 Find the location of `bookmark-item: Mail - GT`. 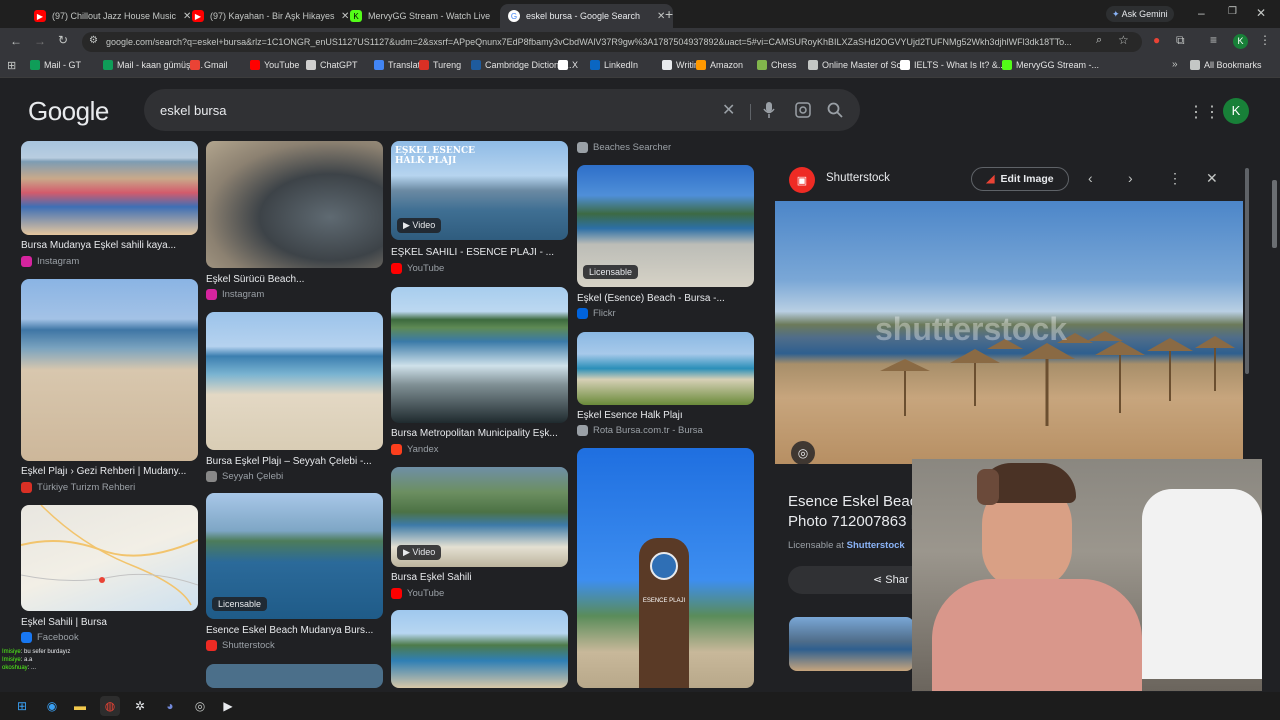

bookmark-item: Mail - GT is located at coordinates (55, 65).